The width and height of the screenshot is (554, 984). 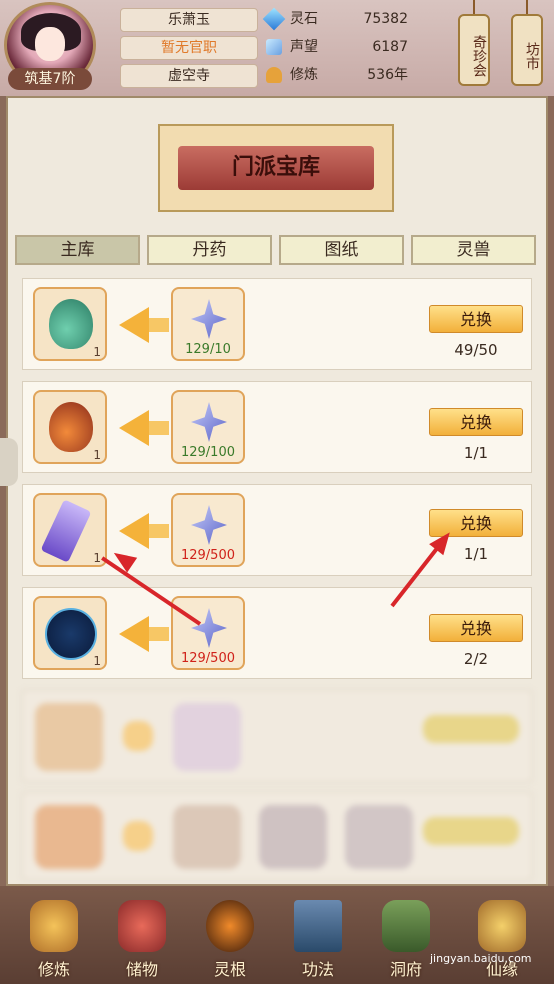 What do you see at coordinates (385, 19) in the screenshot?
I see `stat-value: 75382` at bounding box center [385, 19].